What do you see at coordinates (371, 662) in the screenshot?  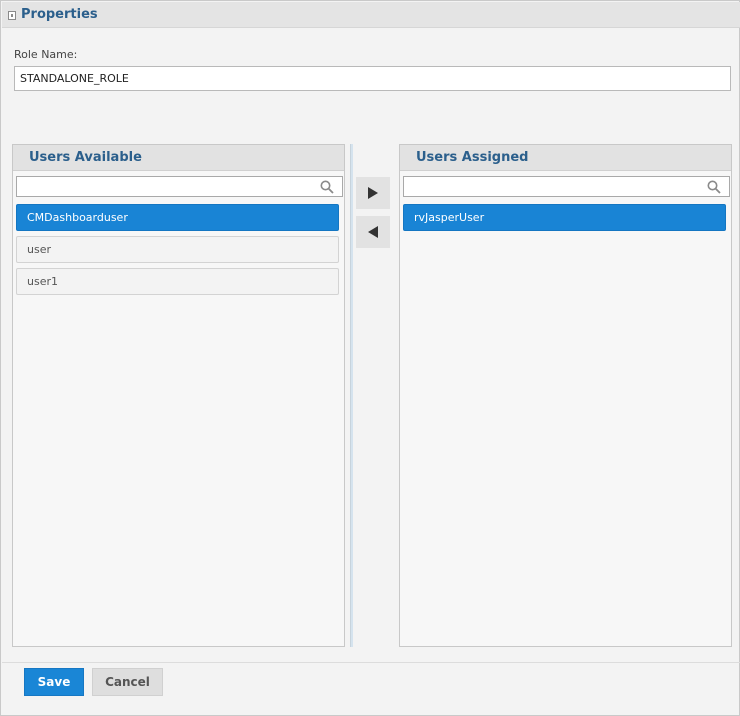 I see `footer-divider` at bounding box center [371, 662].